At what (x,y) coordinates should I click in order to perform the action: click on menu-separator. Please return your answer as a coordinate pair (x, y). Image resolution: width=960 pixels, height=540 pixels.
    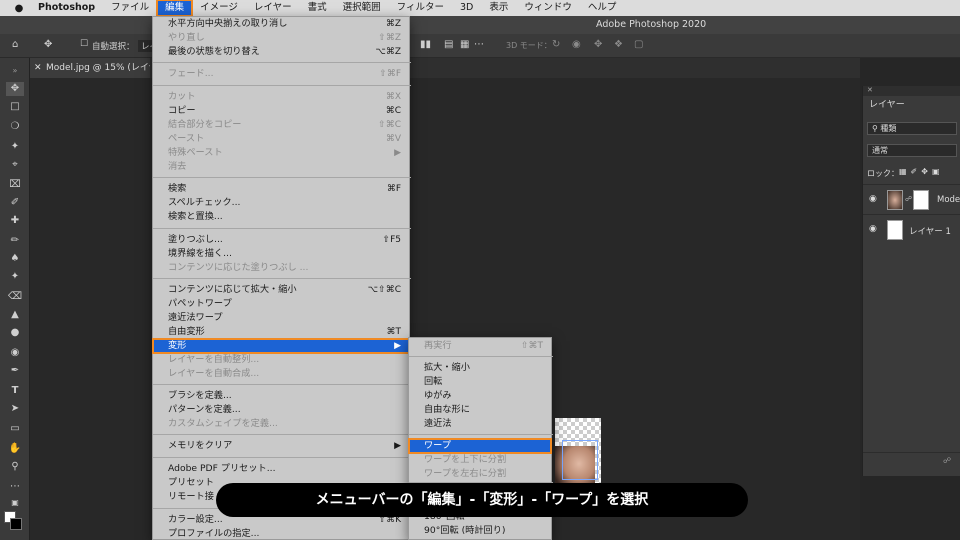
    Looking at the image, I should click on (282, 62).